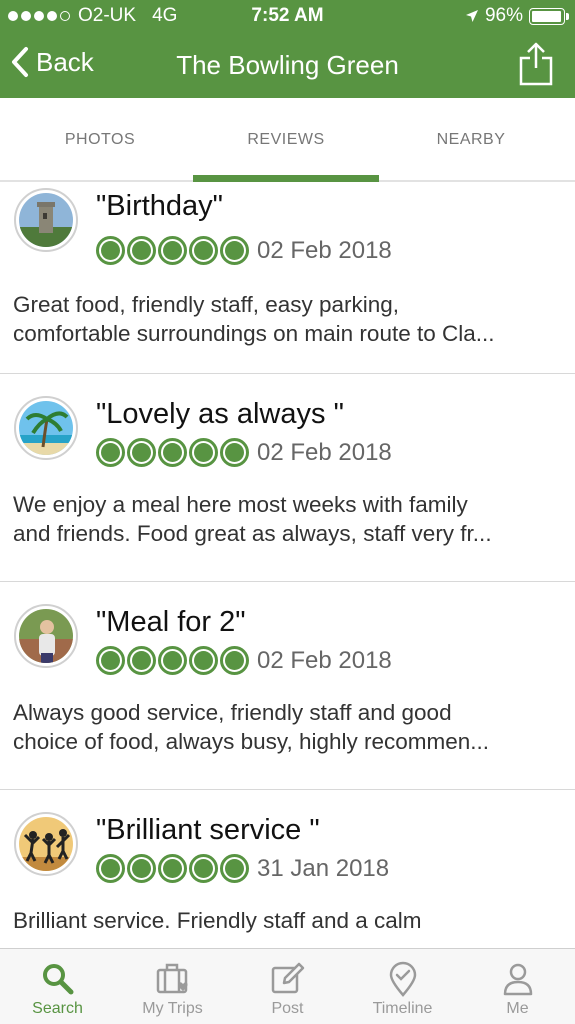 This screenshot has height=1024, width=575. I want to click on person-icon, so click(518, 979).